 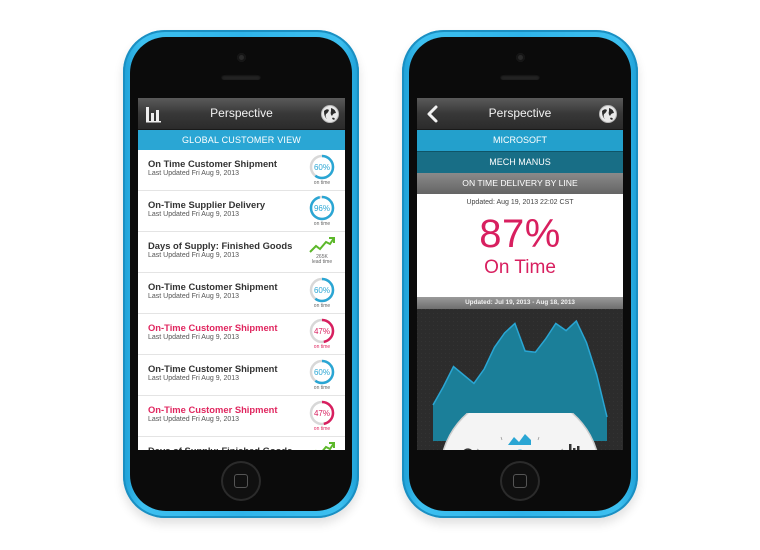 I want to click on item-title: On-Time Supplier Delivery, so click(x=207, y=204).